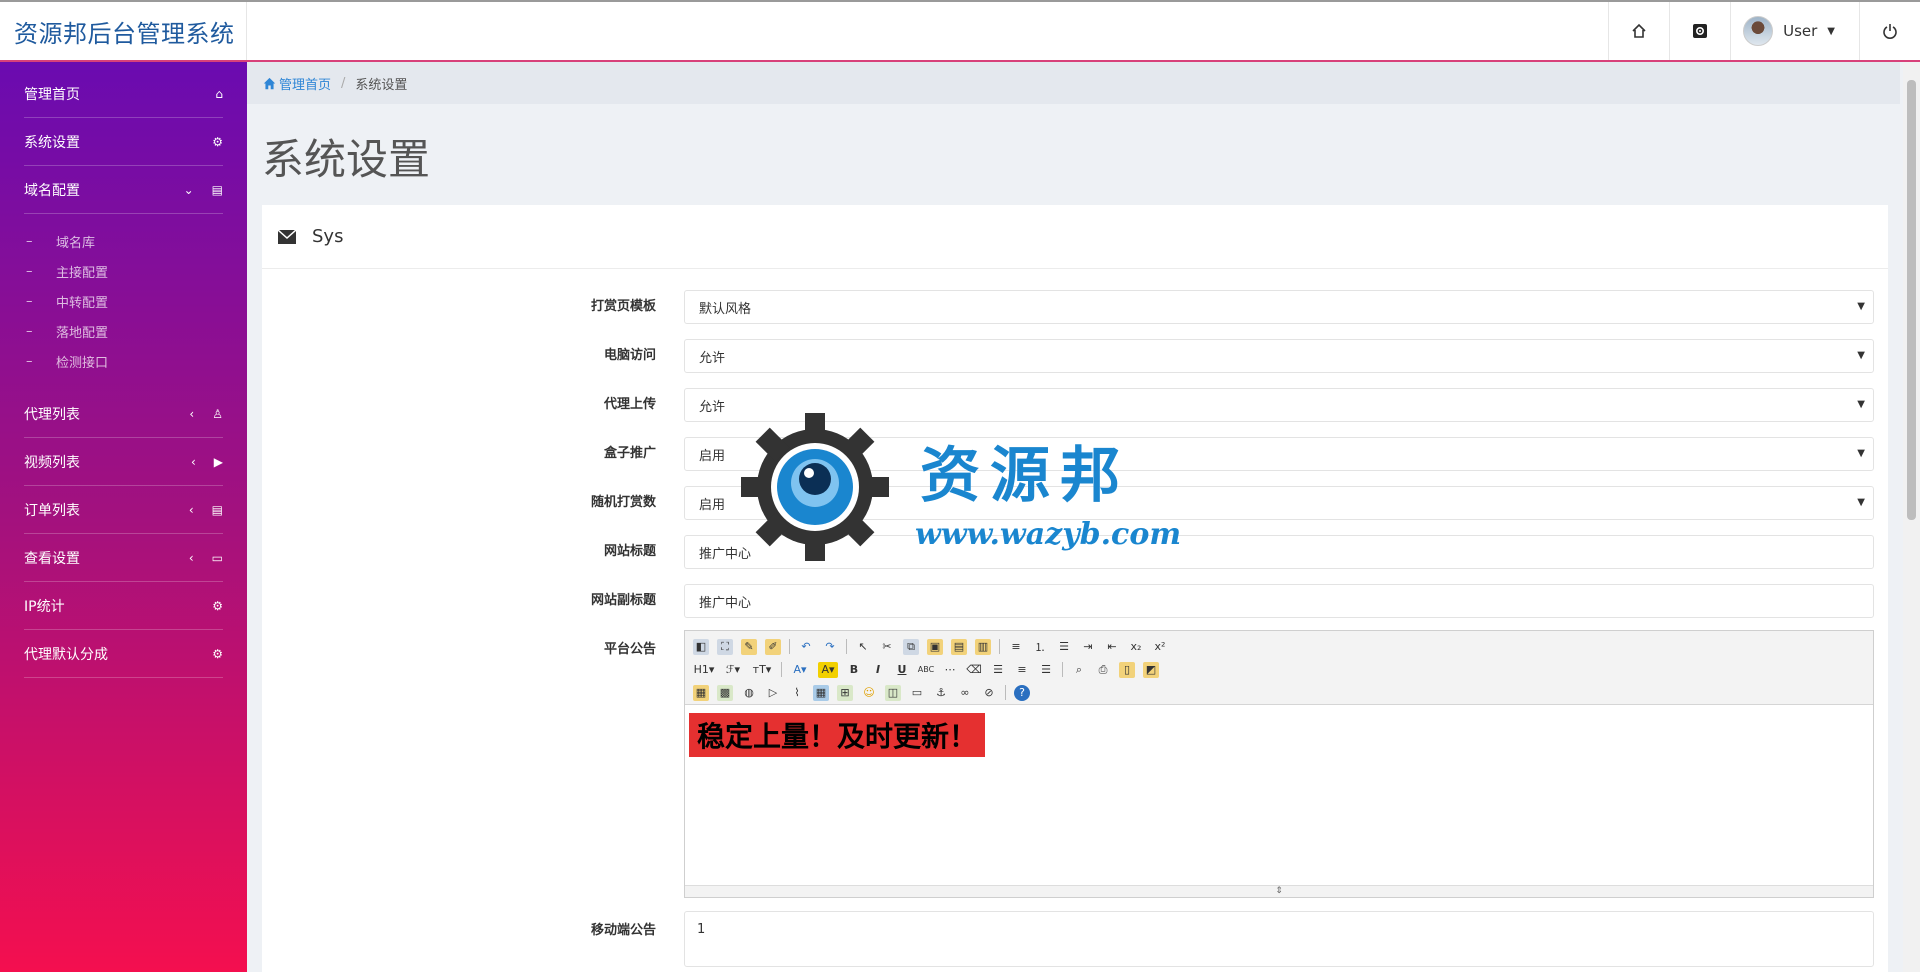 This screenshot has height=972, width=1920. What do you see at coordinates (762, 670) in the screenshot?
I see `font-size-icon: ᴛT▾` at bounding box center [762, 670].